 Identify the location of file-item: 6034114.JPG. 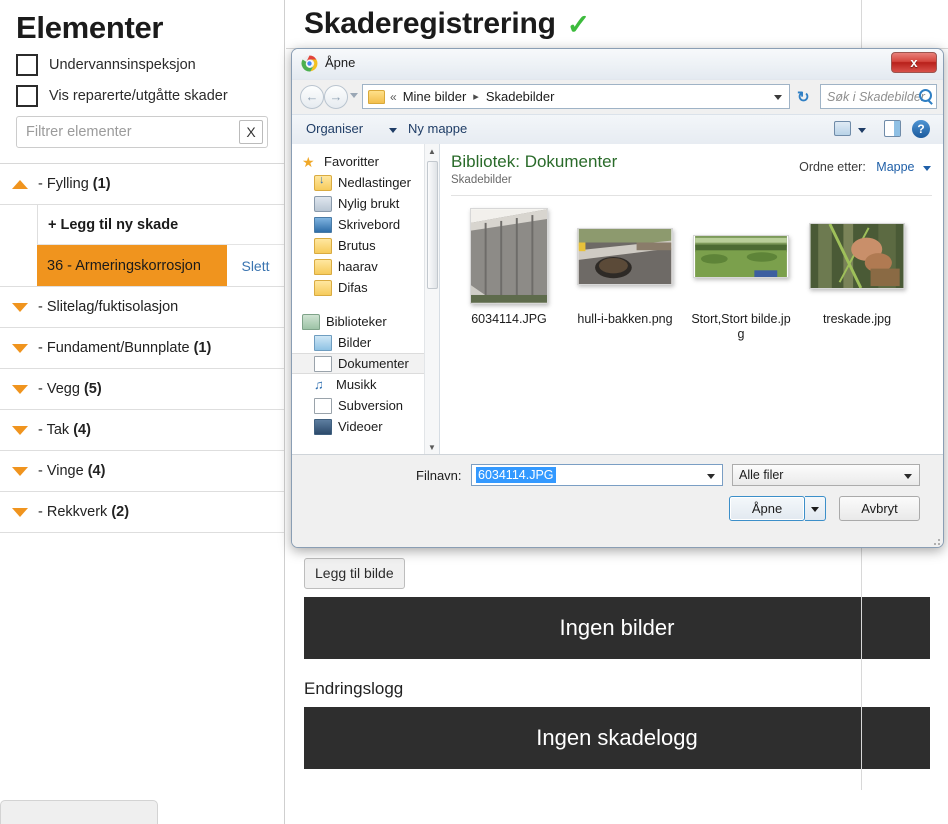
(509, 274).